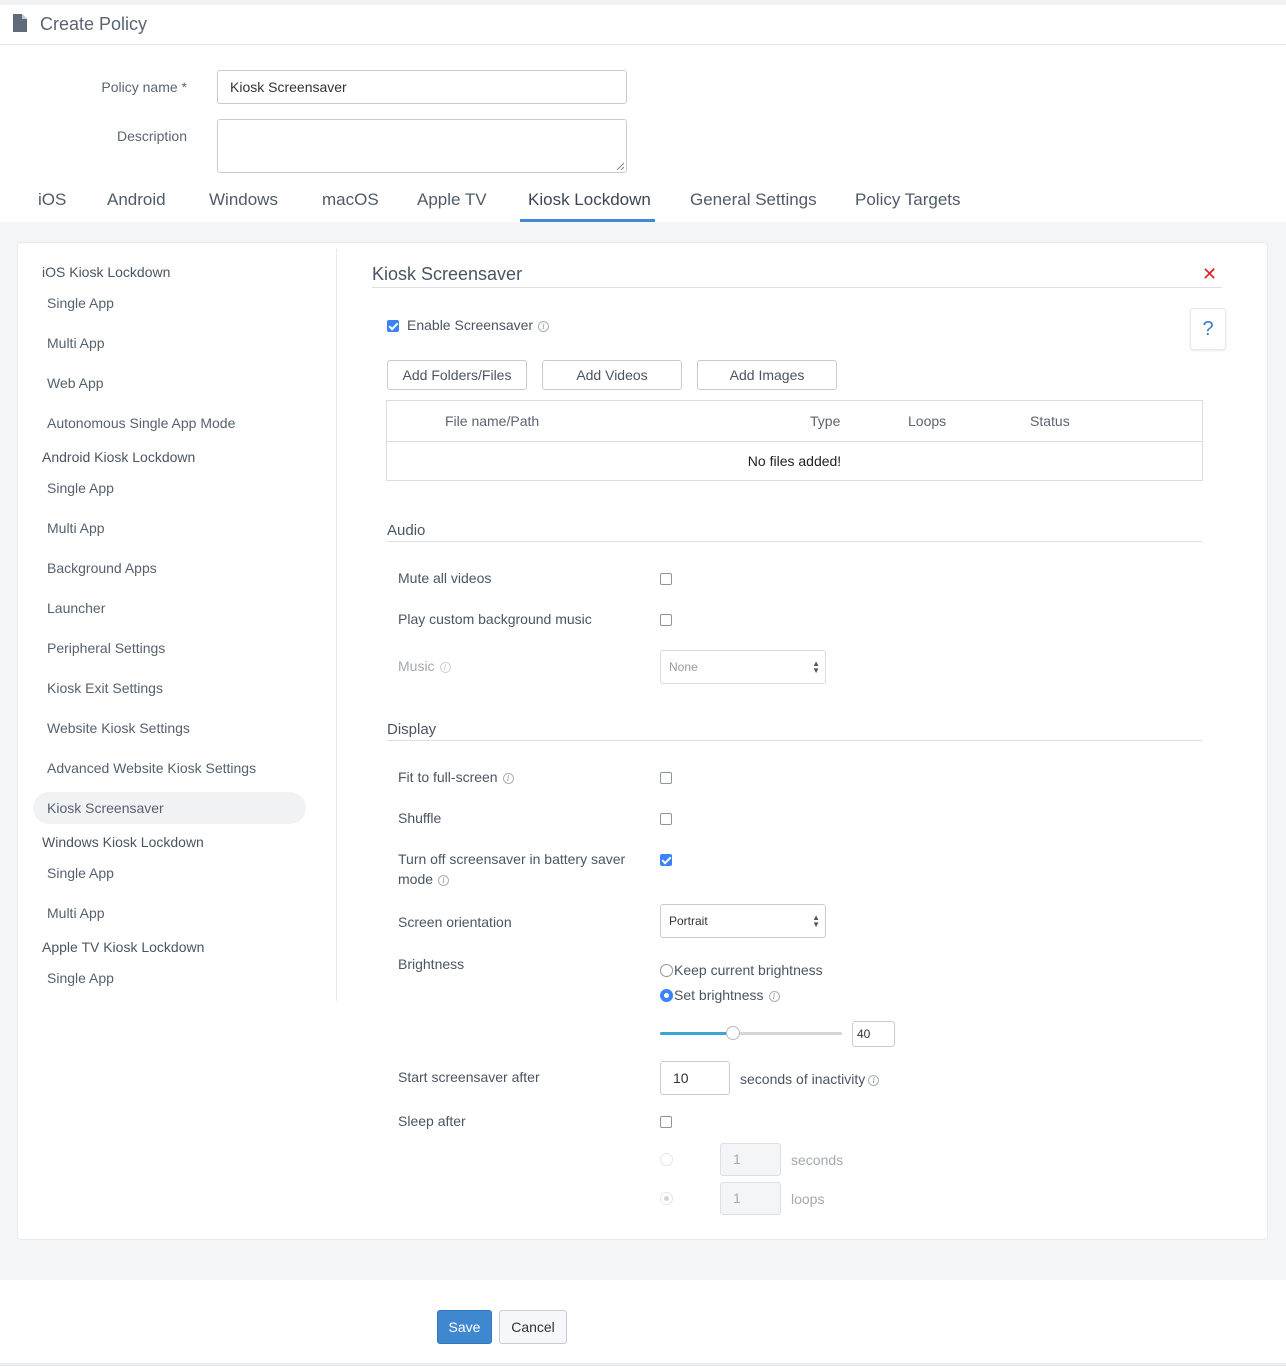  I want to click on tab-ios: iOS, so click(52, 200).